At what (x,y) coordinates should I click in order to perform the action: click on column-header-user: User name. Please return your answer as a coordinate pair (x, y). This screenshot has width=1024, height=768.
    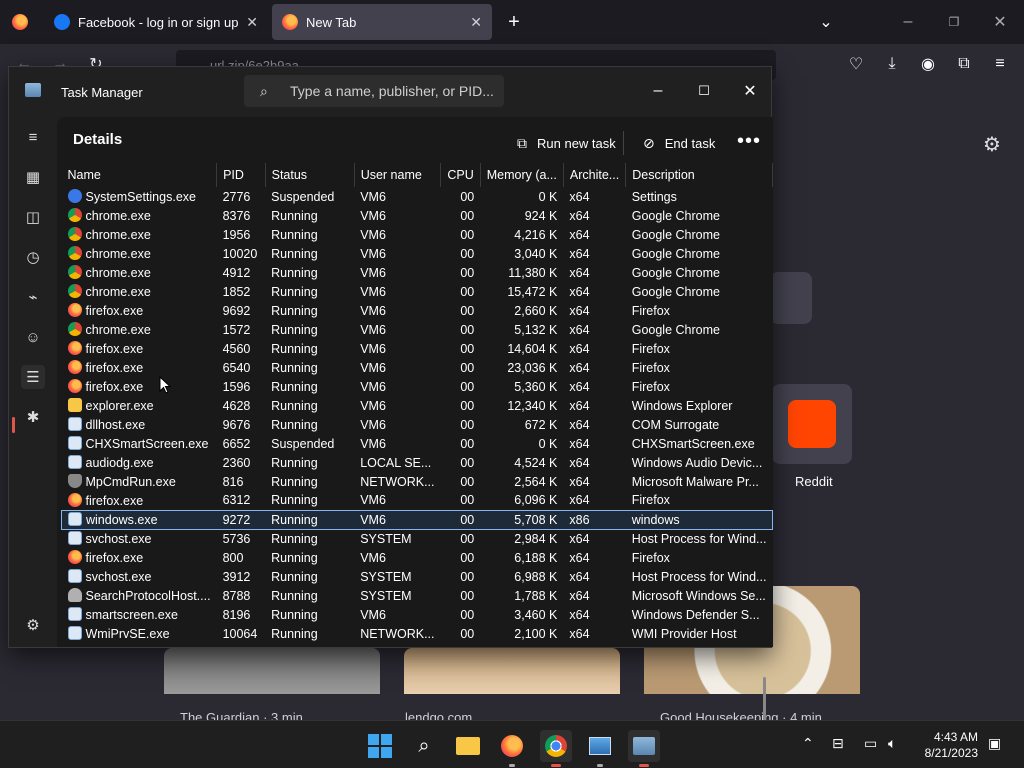
    Looking at the image, I should click on (398, 175).